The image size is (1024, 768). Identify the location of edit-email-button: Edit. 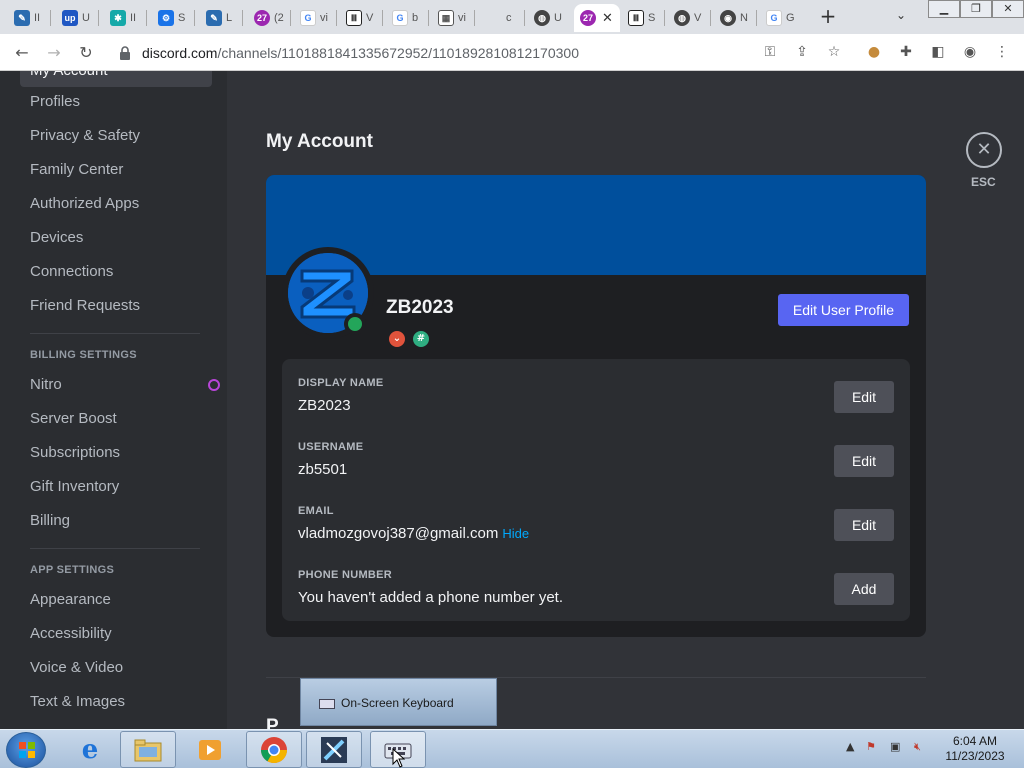
(864, 525).